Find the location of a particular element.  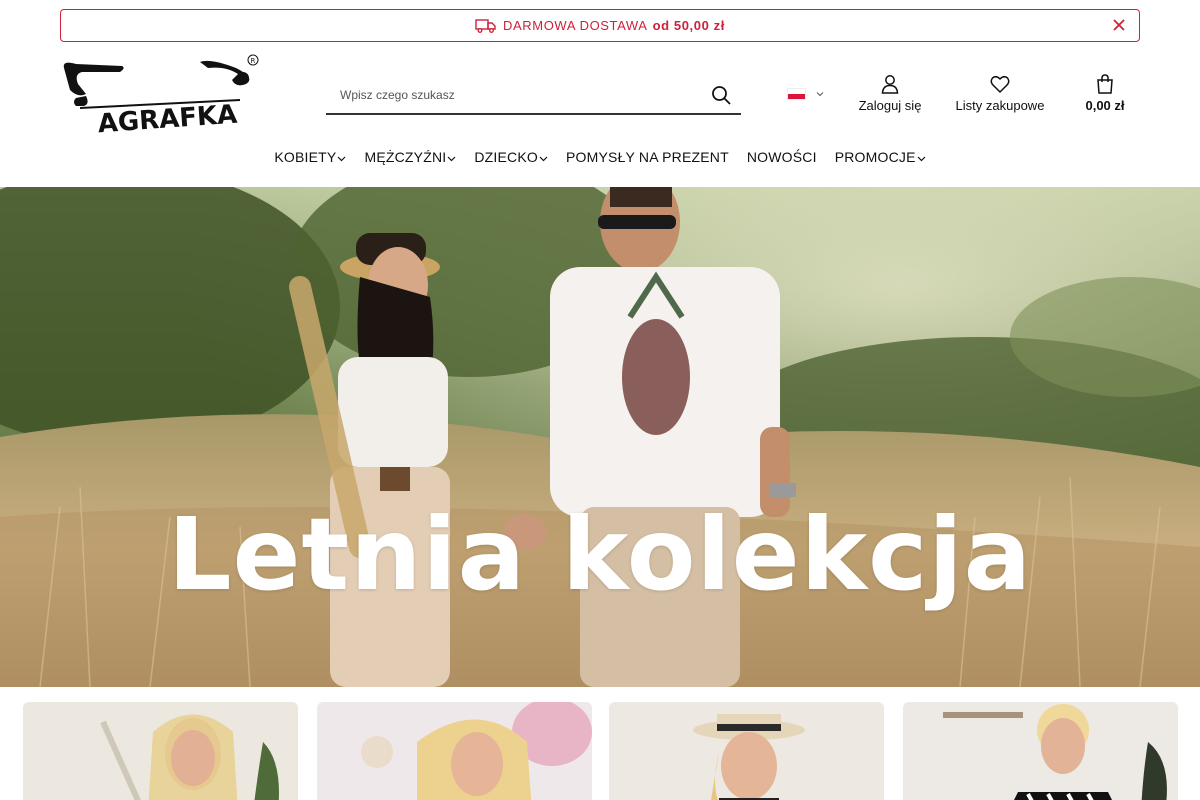

nav-item-label: DZIECKO is located at coordinates (506, 157).